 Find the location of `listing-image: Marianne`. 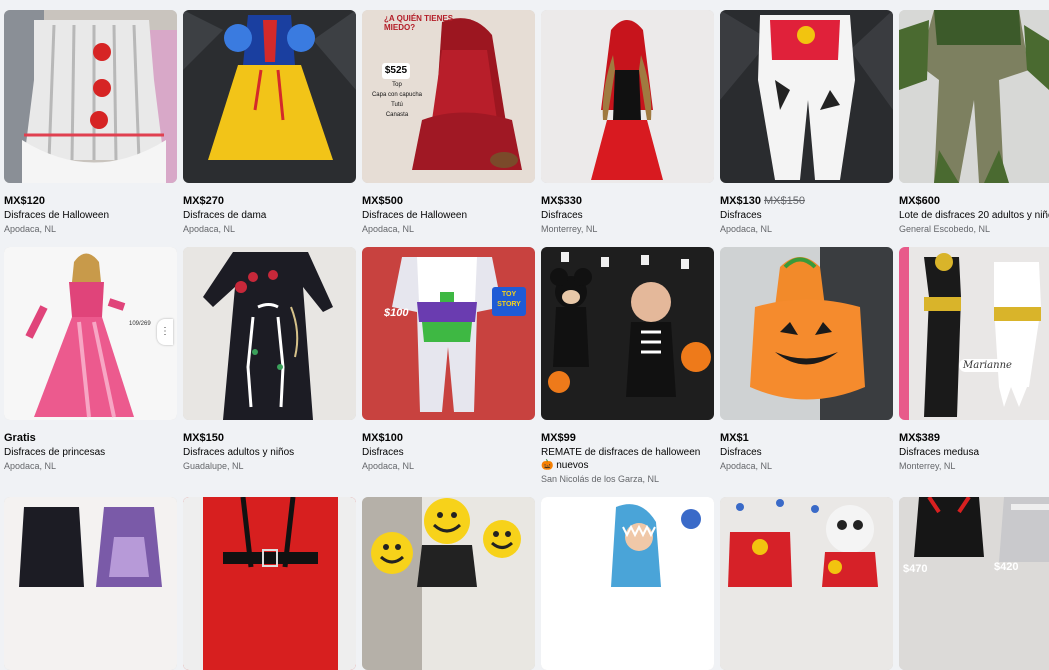

listing-image: Marianne is located at coordinates (974, 333).